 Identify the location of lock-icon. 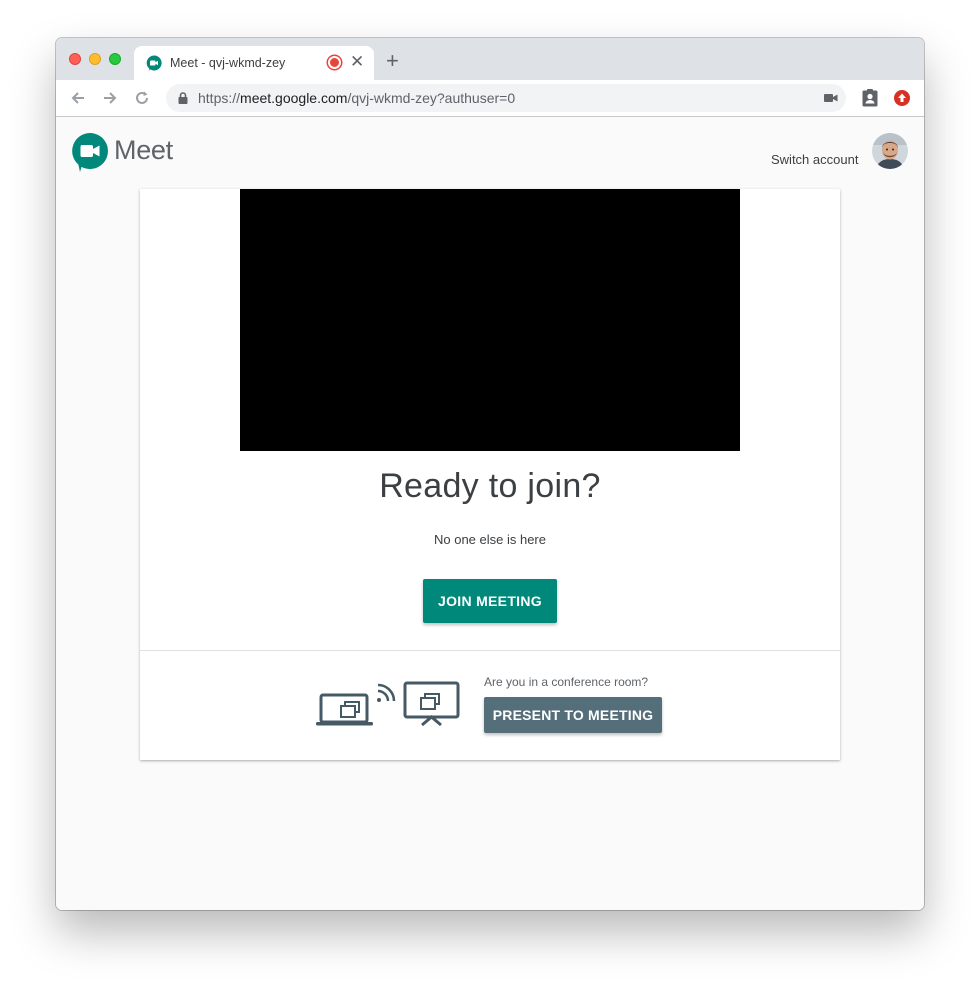
(183, 98).